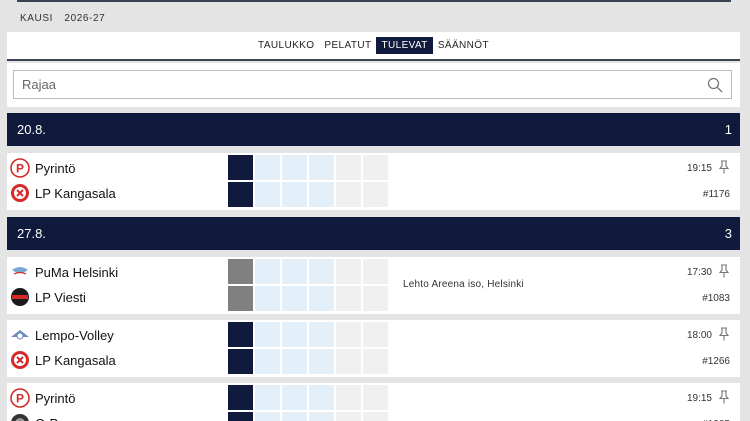  What do you see at coordinates (716, 194) in the screenshot?
I see `match-number: #1176` at bounding box center [716, 194].